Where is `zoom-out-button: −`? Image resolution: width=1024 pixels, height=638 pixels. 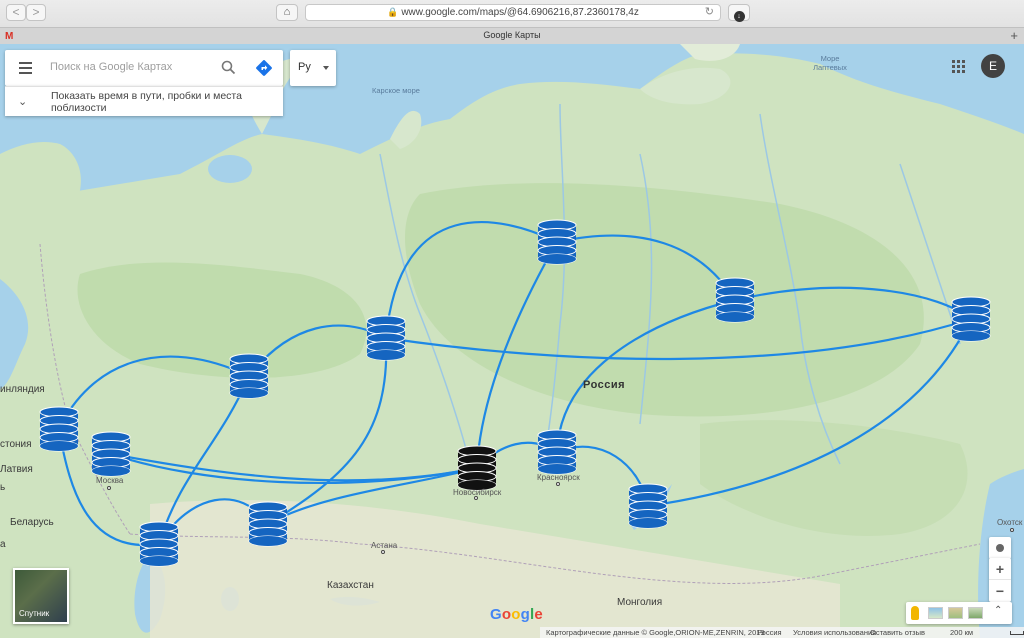 zoom-out-button: − is located at coordinates (1000, 591).